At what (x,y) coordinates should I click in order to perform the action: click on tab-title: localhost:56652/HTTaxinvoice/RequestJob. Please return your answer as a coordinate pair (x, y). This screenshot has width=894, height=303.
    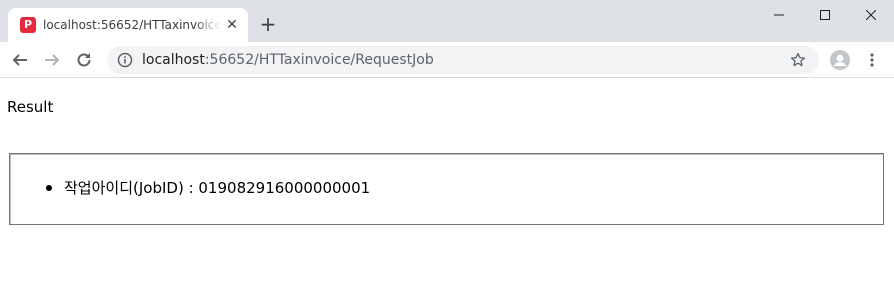
    Looking at the image, I should click on (132, 25).